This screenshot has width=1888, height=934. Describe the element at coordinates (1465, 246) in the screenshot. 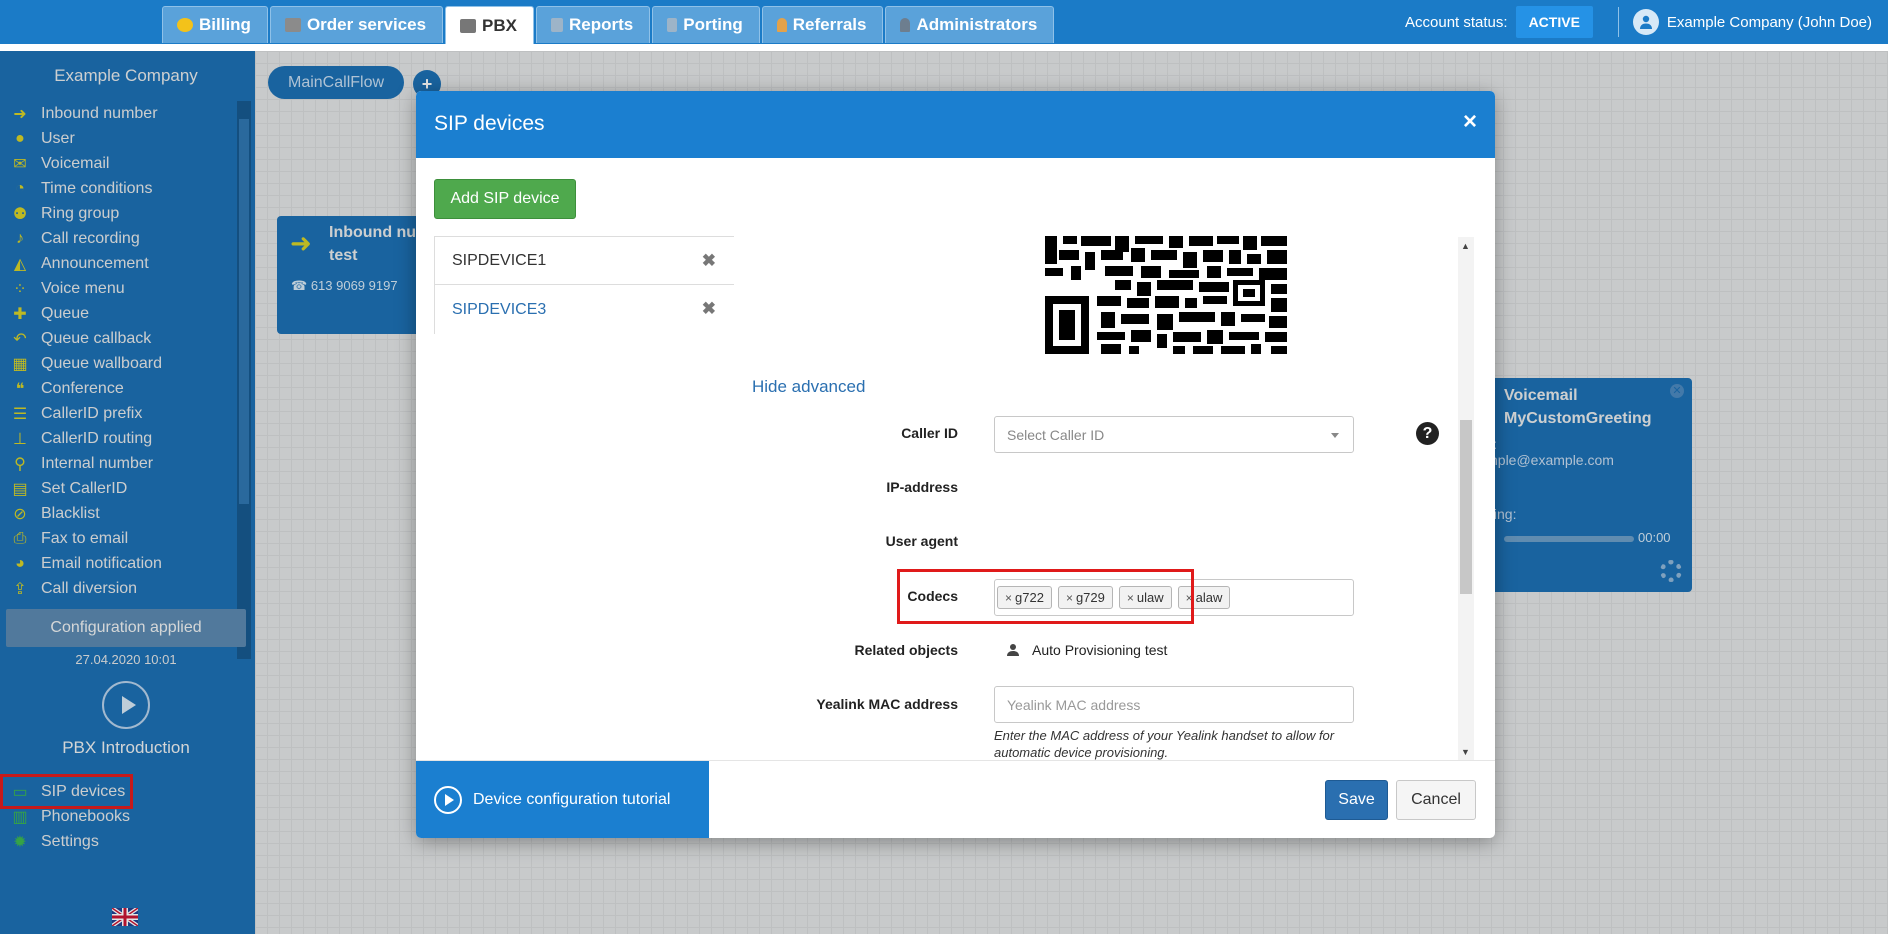

I see `scroll-up-icon: ▲` at that location.